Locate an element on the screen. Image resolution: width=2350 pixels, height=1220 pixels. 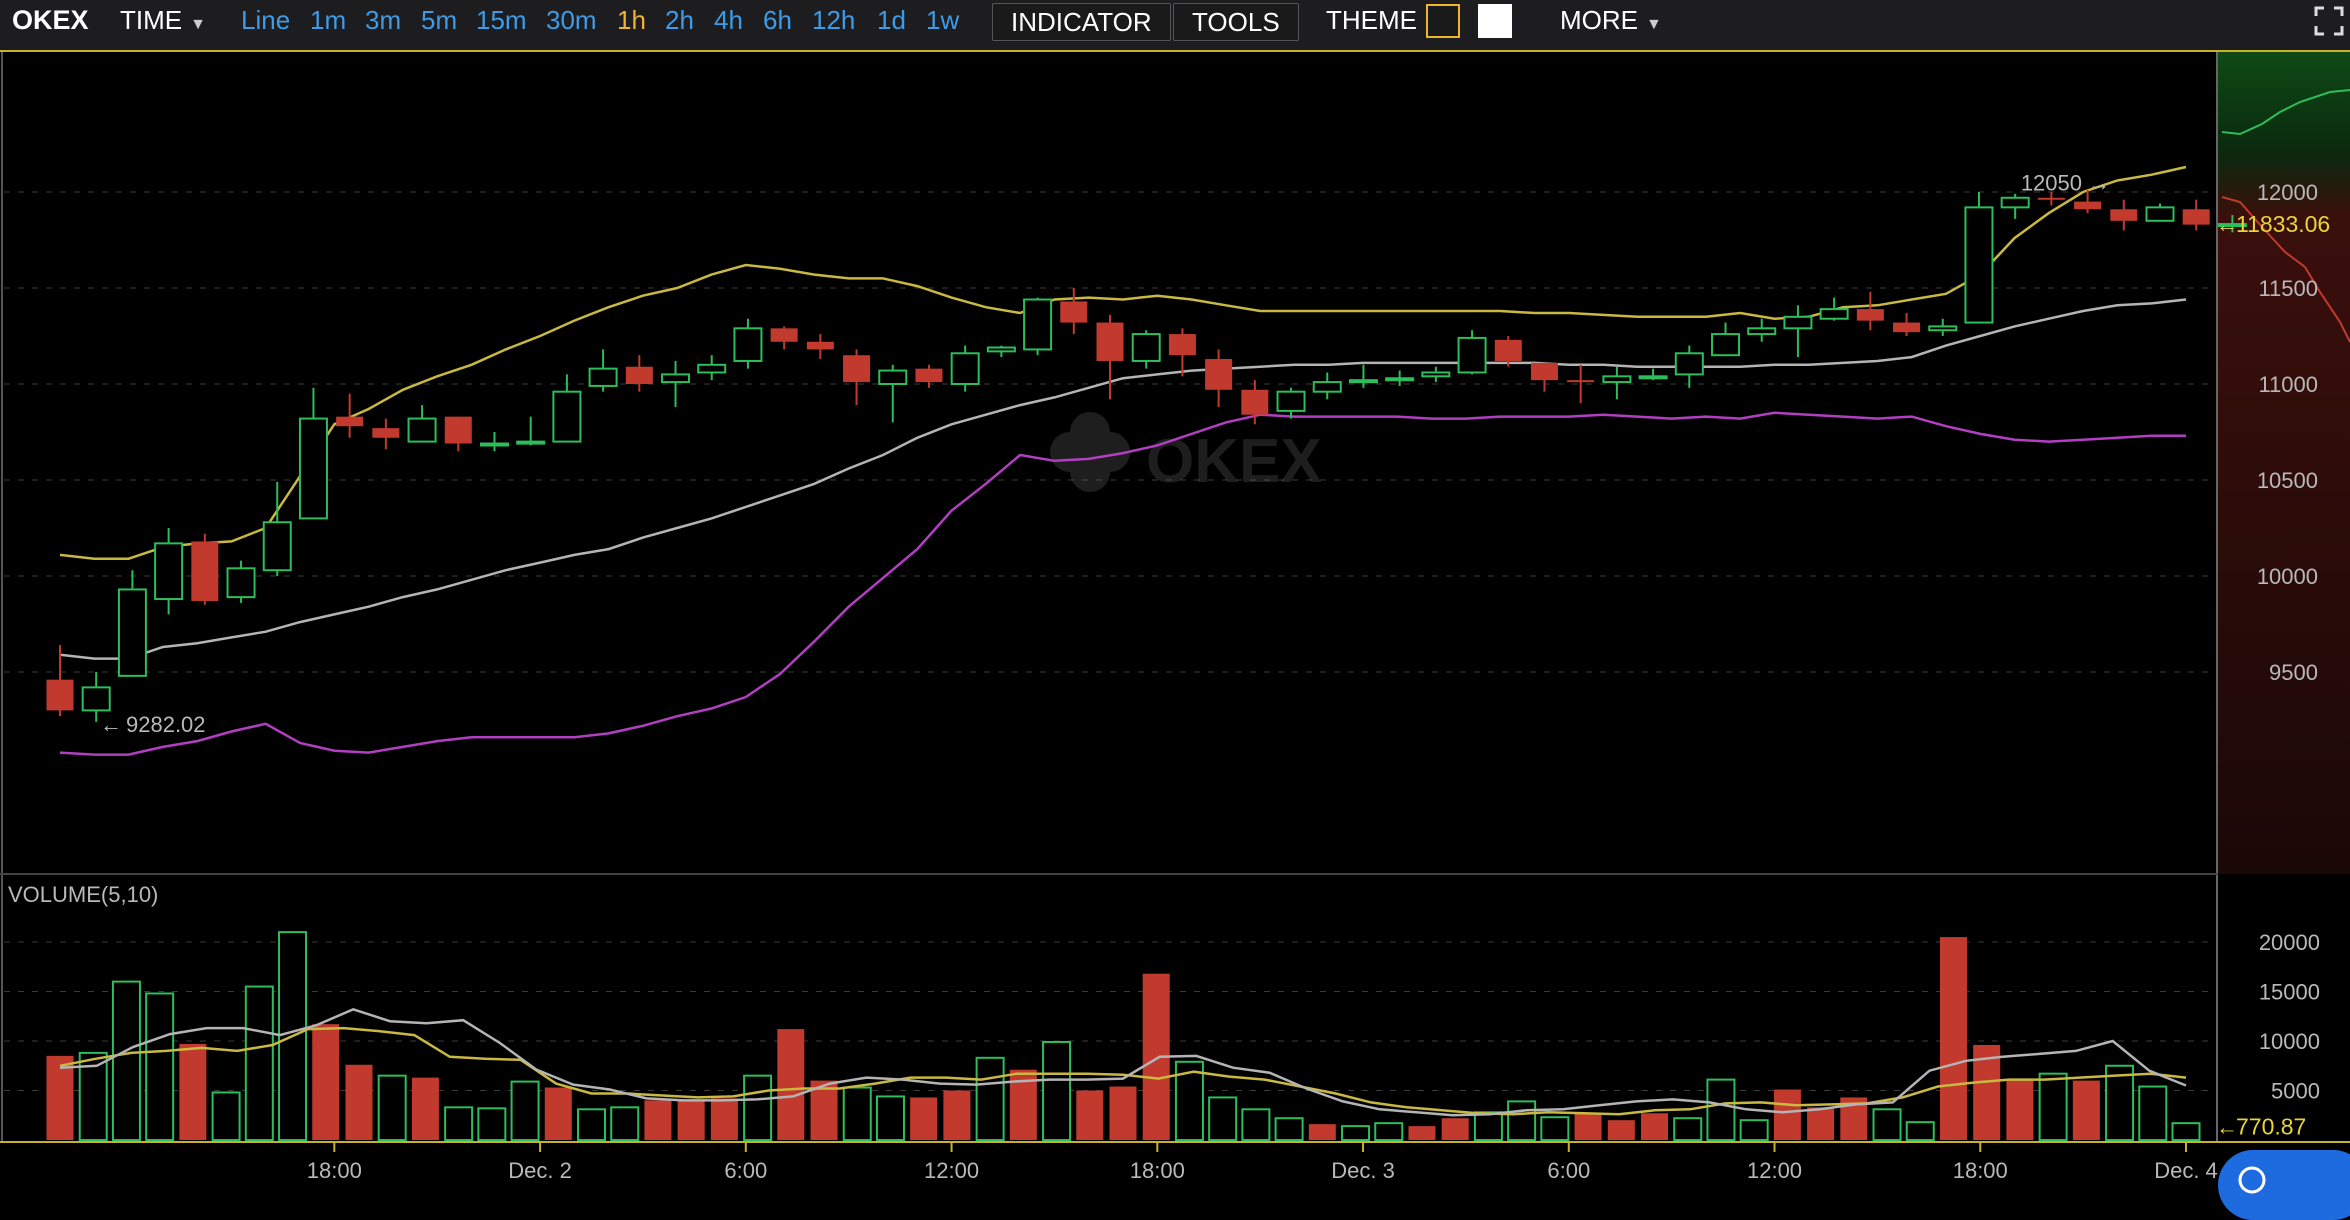
last-volume-label: 770.87 is located at coordinates (2271, 1126).